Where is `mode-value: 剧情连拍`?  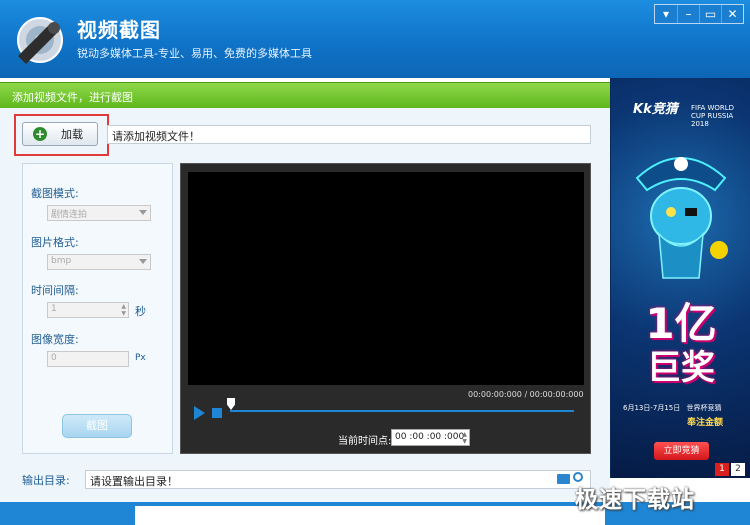
mode-value: 剧情连拍 is located at coordinates (69, 215).